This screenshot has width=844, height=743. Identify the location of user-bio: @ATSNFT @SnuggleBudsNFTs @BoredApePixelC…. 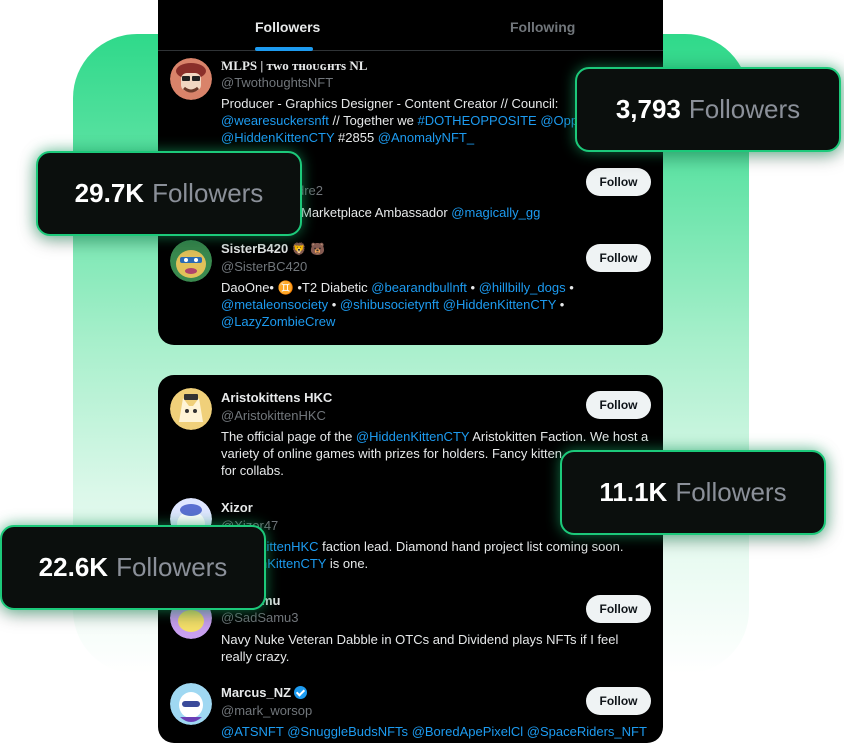
(436, 731).